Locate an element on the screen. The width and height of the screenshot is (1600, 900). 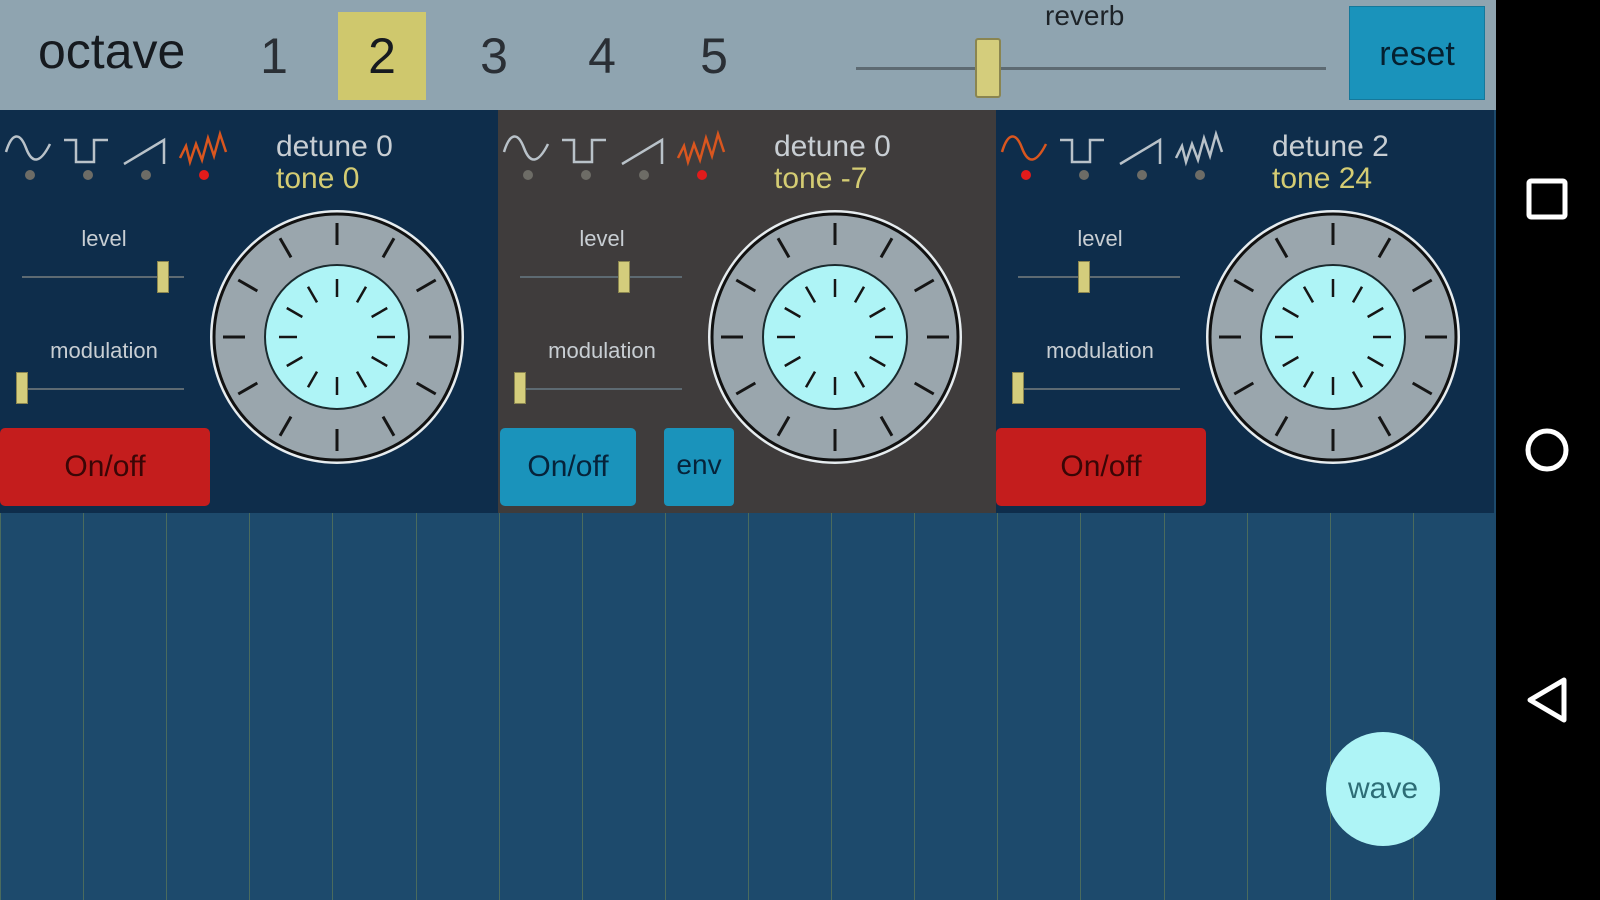
oscillator-panel-1: detune 0 tone 0 level modulation On/off is located at coordinates (249, 311).